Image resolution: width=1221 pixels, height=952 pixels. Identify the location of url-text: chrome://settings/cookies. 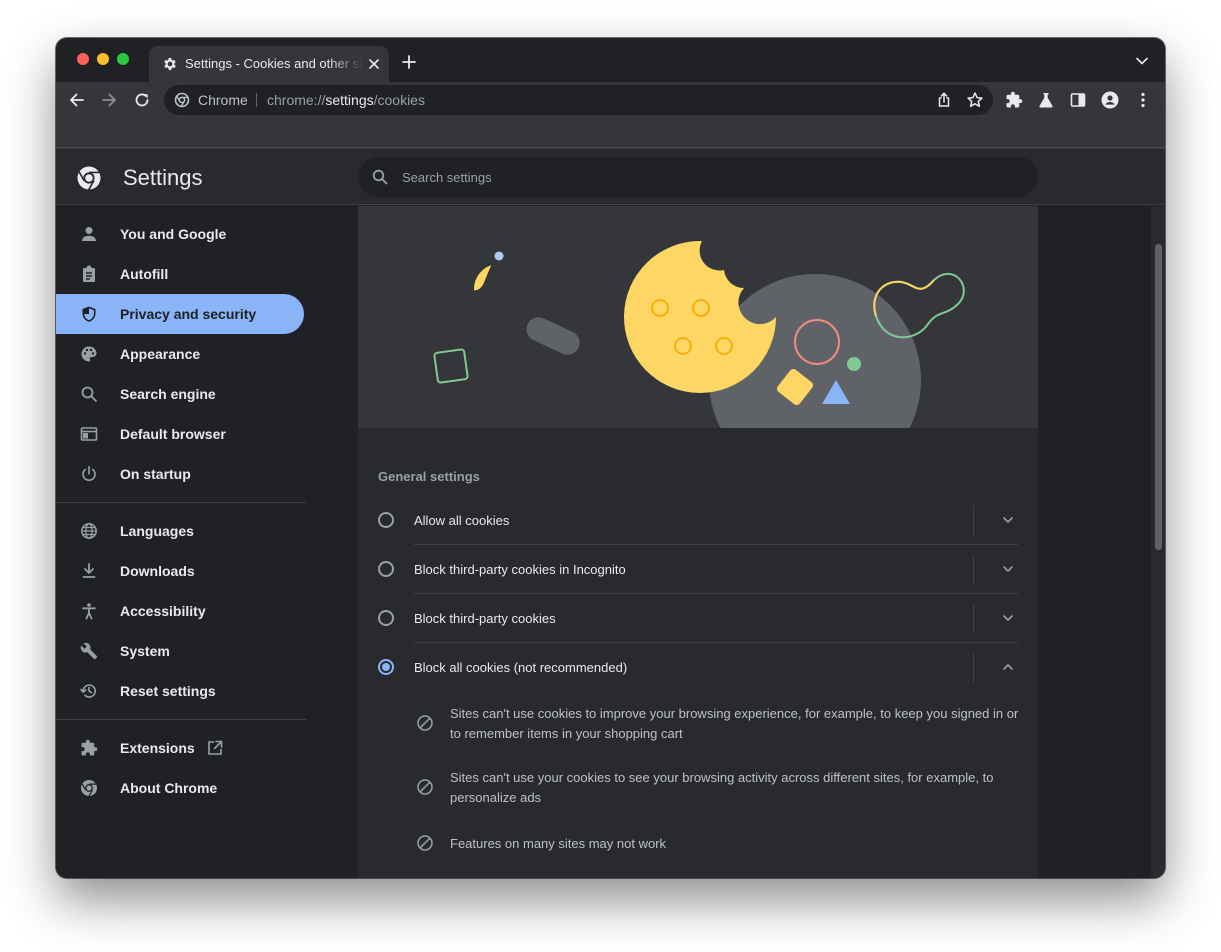
(346, 100).